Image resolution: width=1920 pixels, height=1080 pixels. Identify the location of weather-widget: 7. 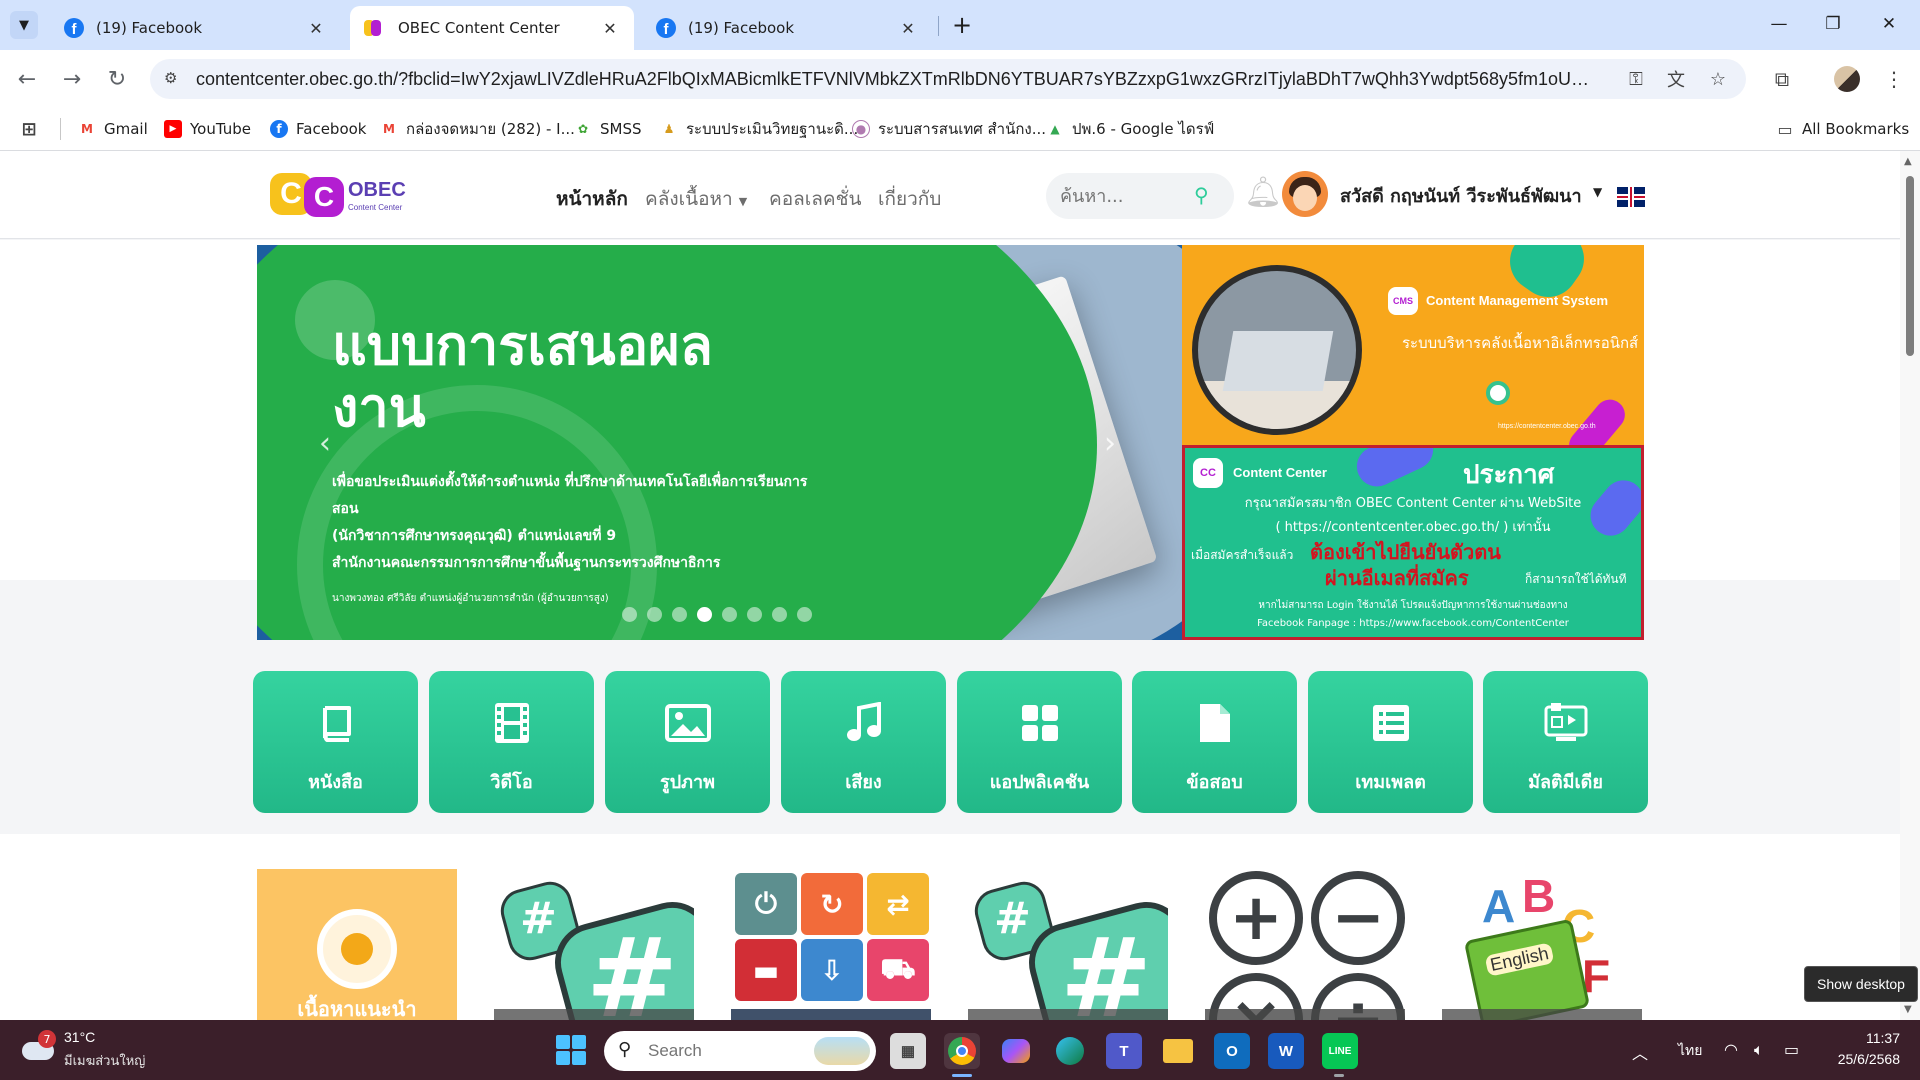
(39, 1045).